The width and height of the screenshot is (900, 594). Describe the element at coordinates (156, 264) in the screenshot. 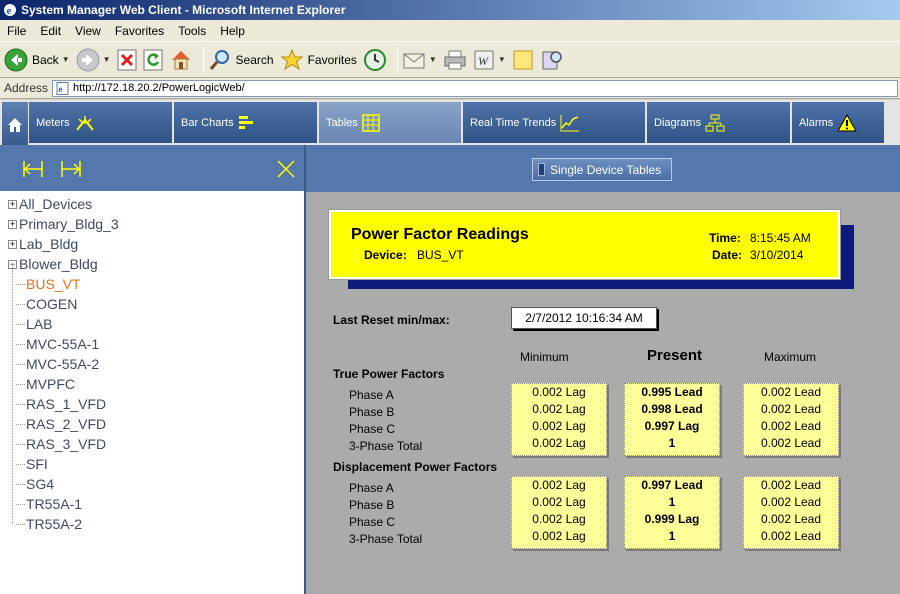

I see `tree-node-blower-bldg: − Blower_Bldg` at that location.